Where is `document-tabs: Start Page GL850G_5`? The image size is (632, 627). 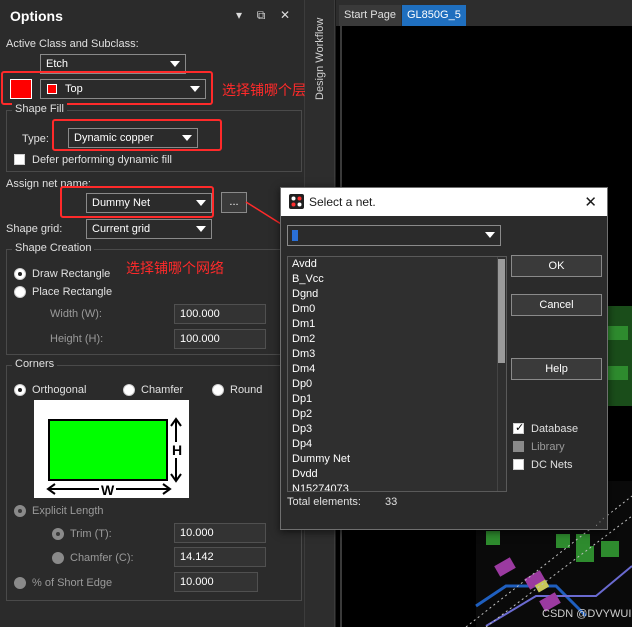 document-tabs: Start Page GL850G_5 is located at coordinates (484, 13).